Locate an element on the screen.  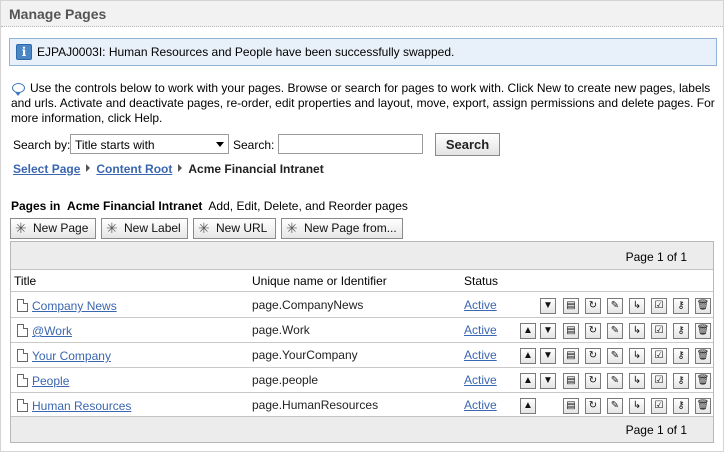
table-header: Title Unique name or Identifier Status is located at coordinates (362, 281).